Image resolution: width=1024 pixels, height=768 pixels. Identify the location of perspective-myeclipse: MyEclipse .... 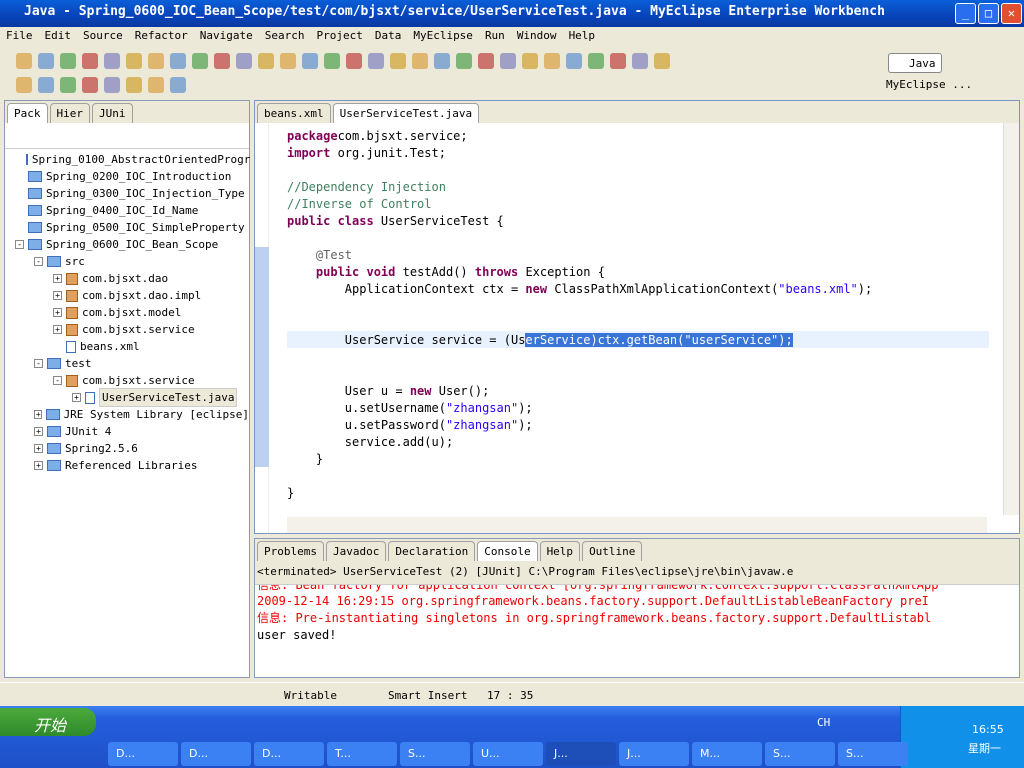
(920, 84).